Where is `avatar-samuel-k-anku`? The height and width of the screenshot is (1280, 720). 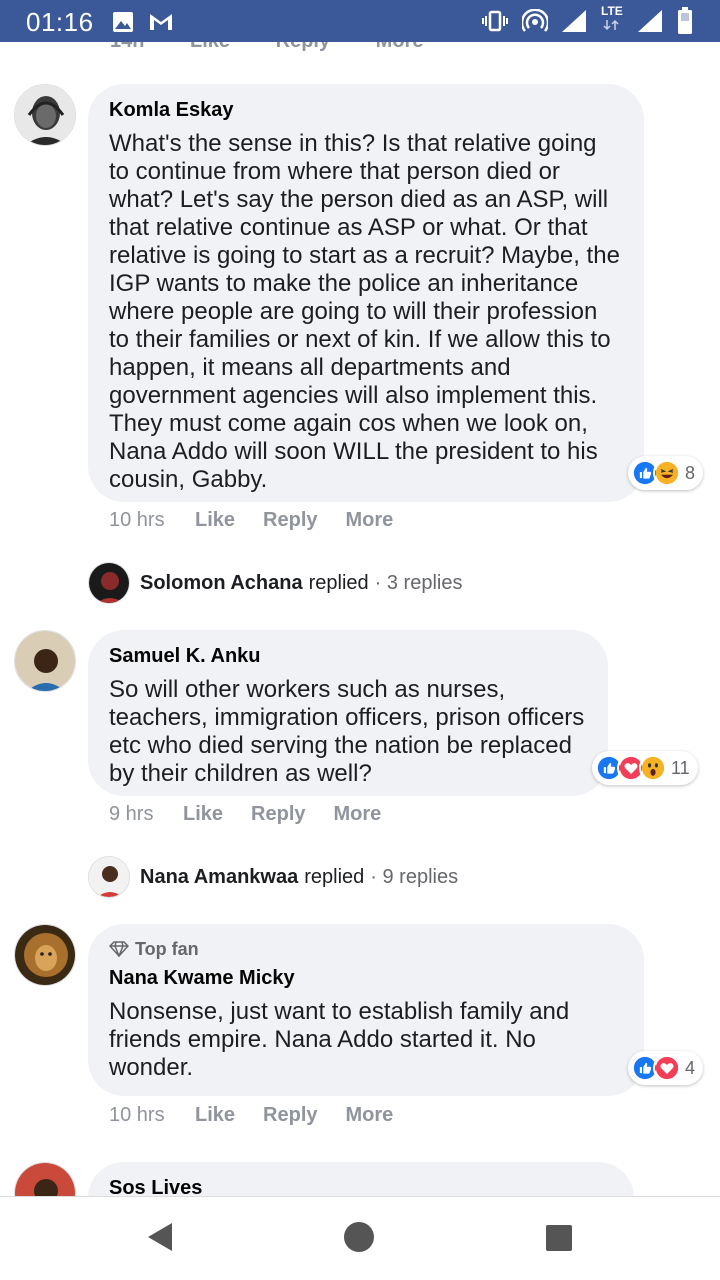 avatar-samuel-k-anku is located at coordinates (45, 661).